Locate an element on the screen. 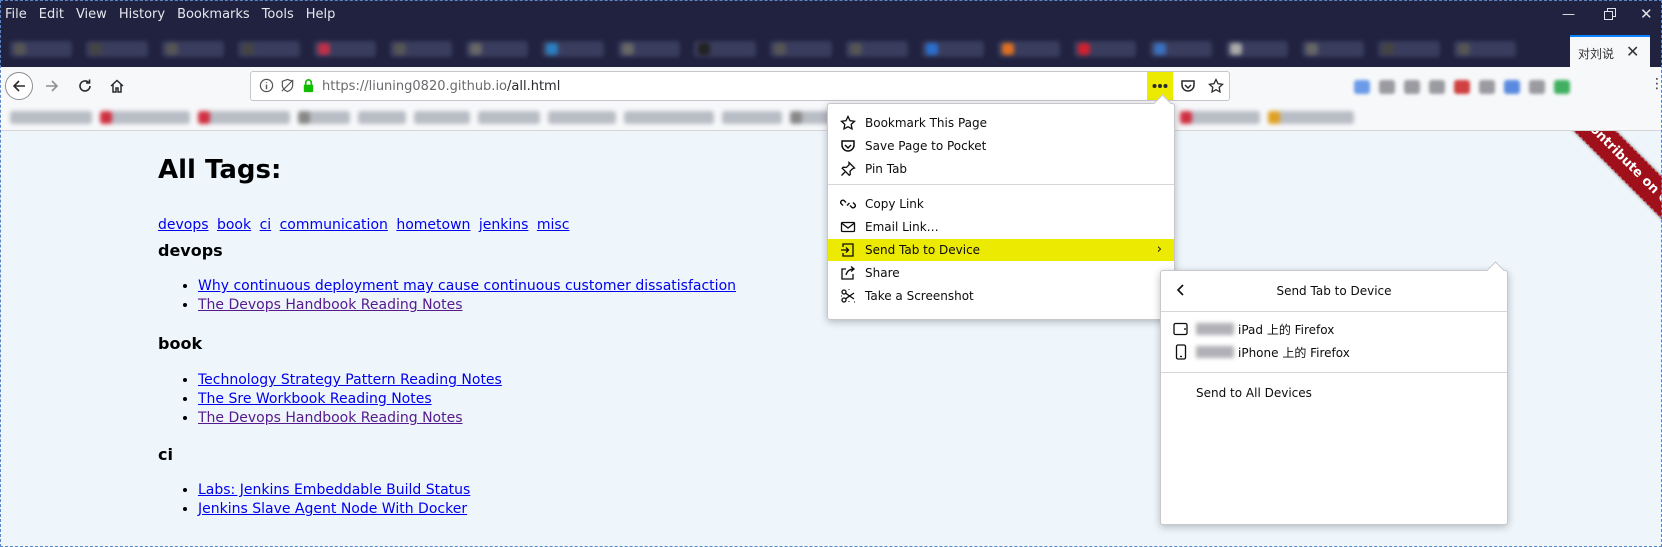 This screenshot has height=547, width=1662. menu-item-save-to-pocket: Save Page to Pocket is located at coordinates (1001, 146).